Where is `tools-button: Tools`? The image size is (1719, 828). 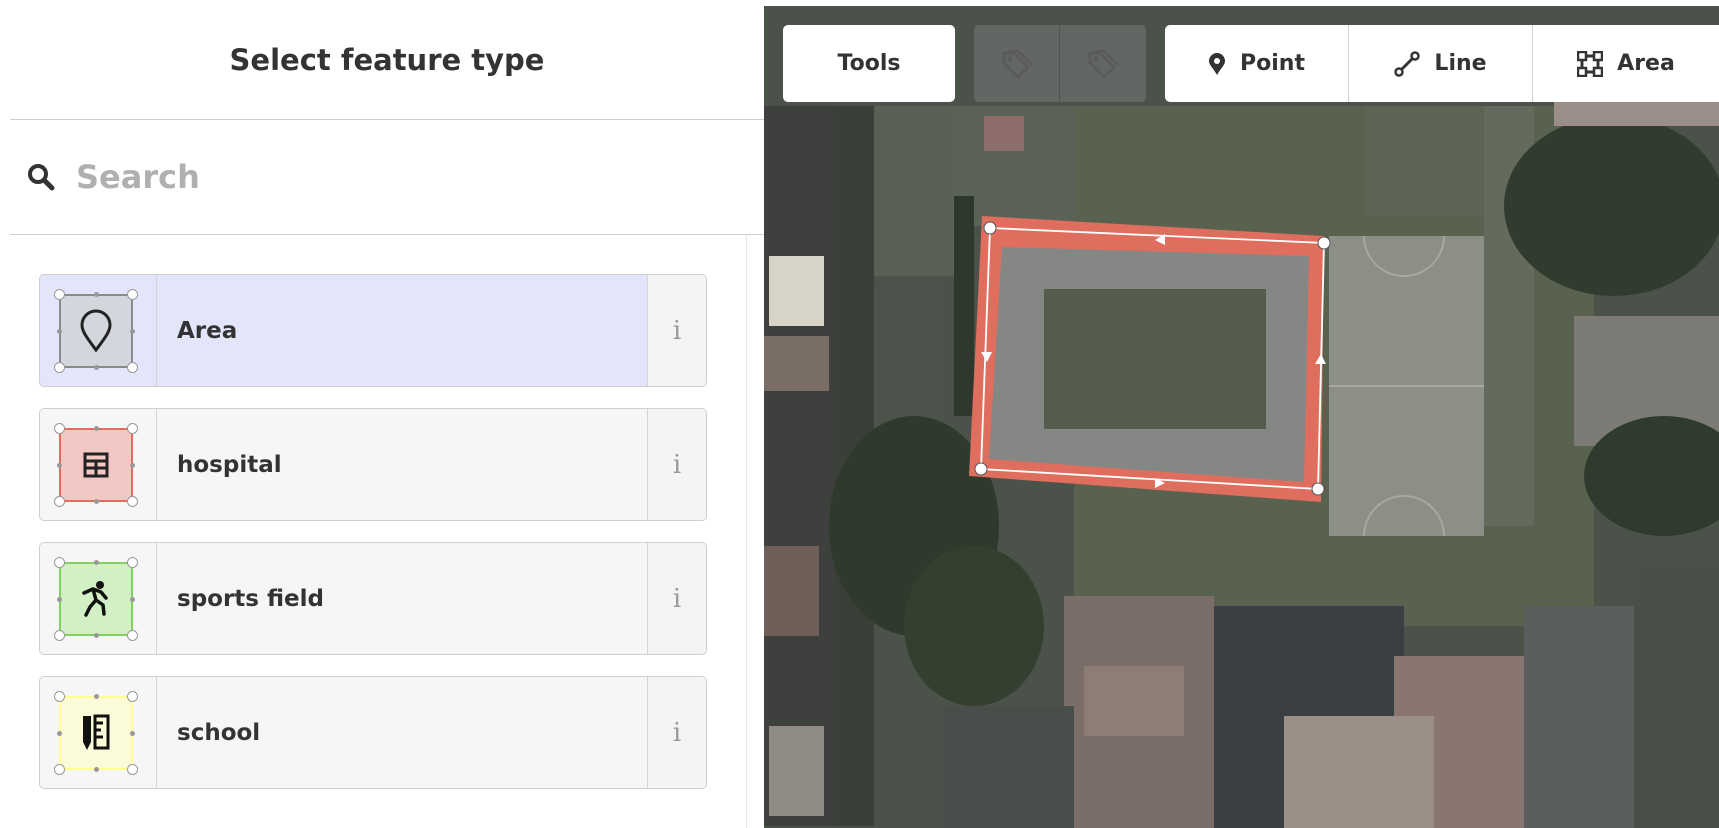 tools-button: Tools is located at coordinates (869, 63).